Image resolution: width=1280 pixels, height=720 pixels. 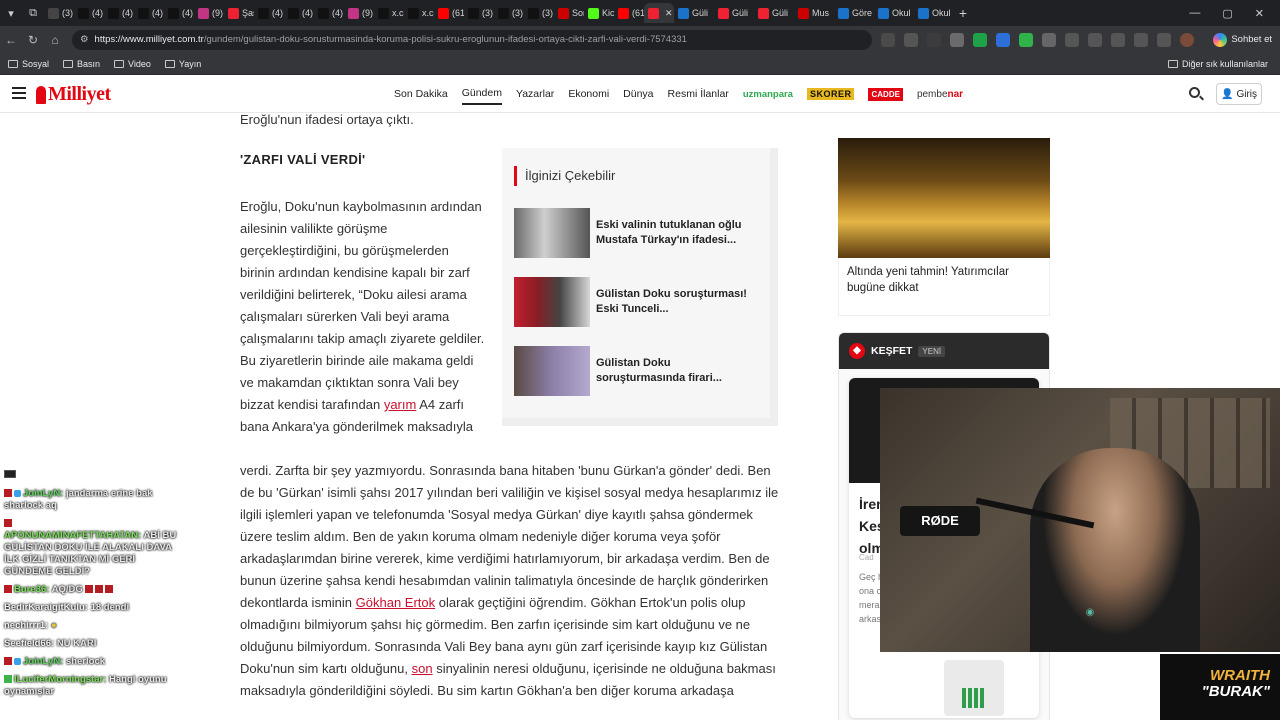 What do you see at coordinates (421, 94) in the screenshot?
I see `nav-son-dakika: Son Dakika` at bounding box center [421, 94].